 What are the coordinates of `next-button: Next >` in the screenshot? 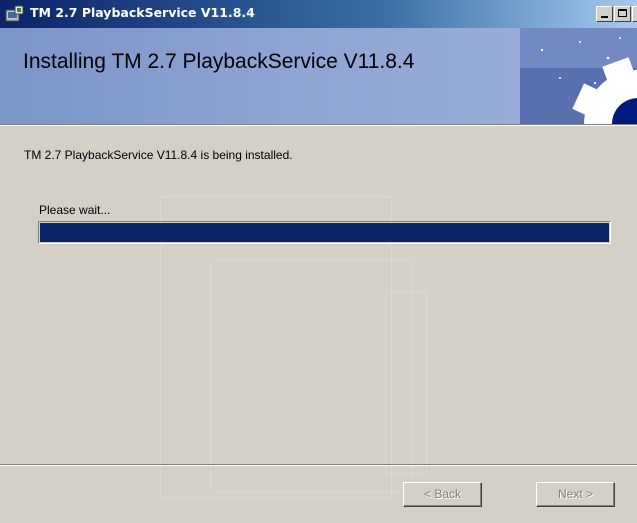 It's located at (575, 494).